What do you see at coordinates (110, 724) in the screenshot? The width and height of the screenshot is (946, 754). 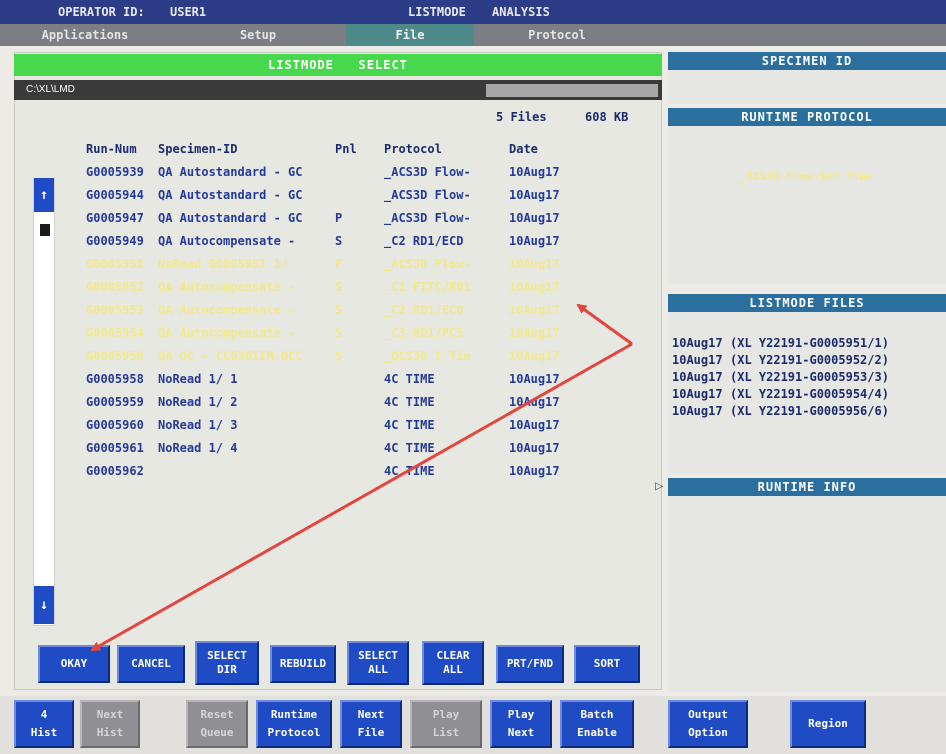 I see `next-hist-button: Next Hist` at bounding box center [110, 724].